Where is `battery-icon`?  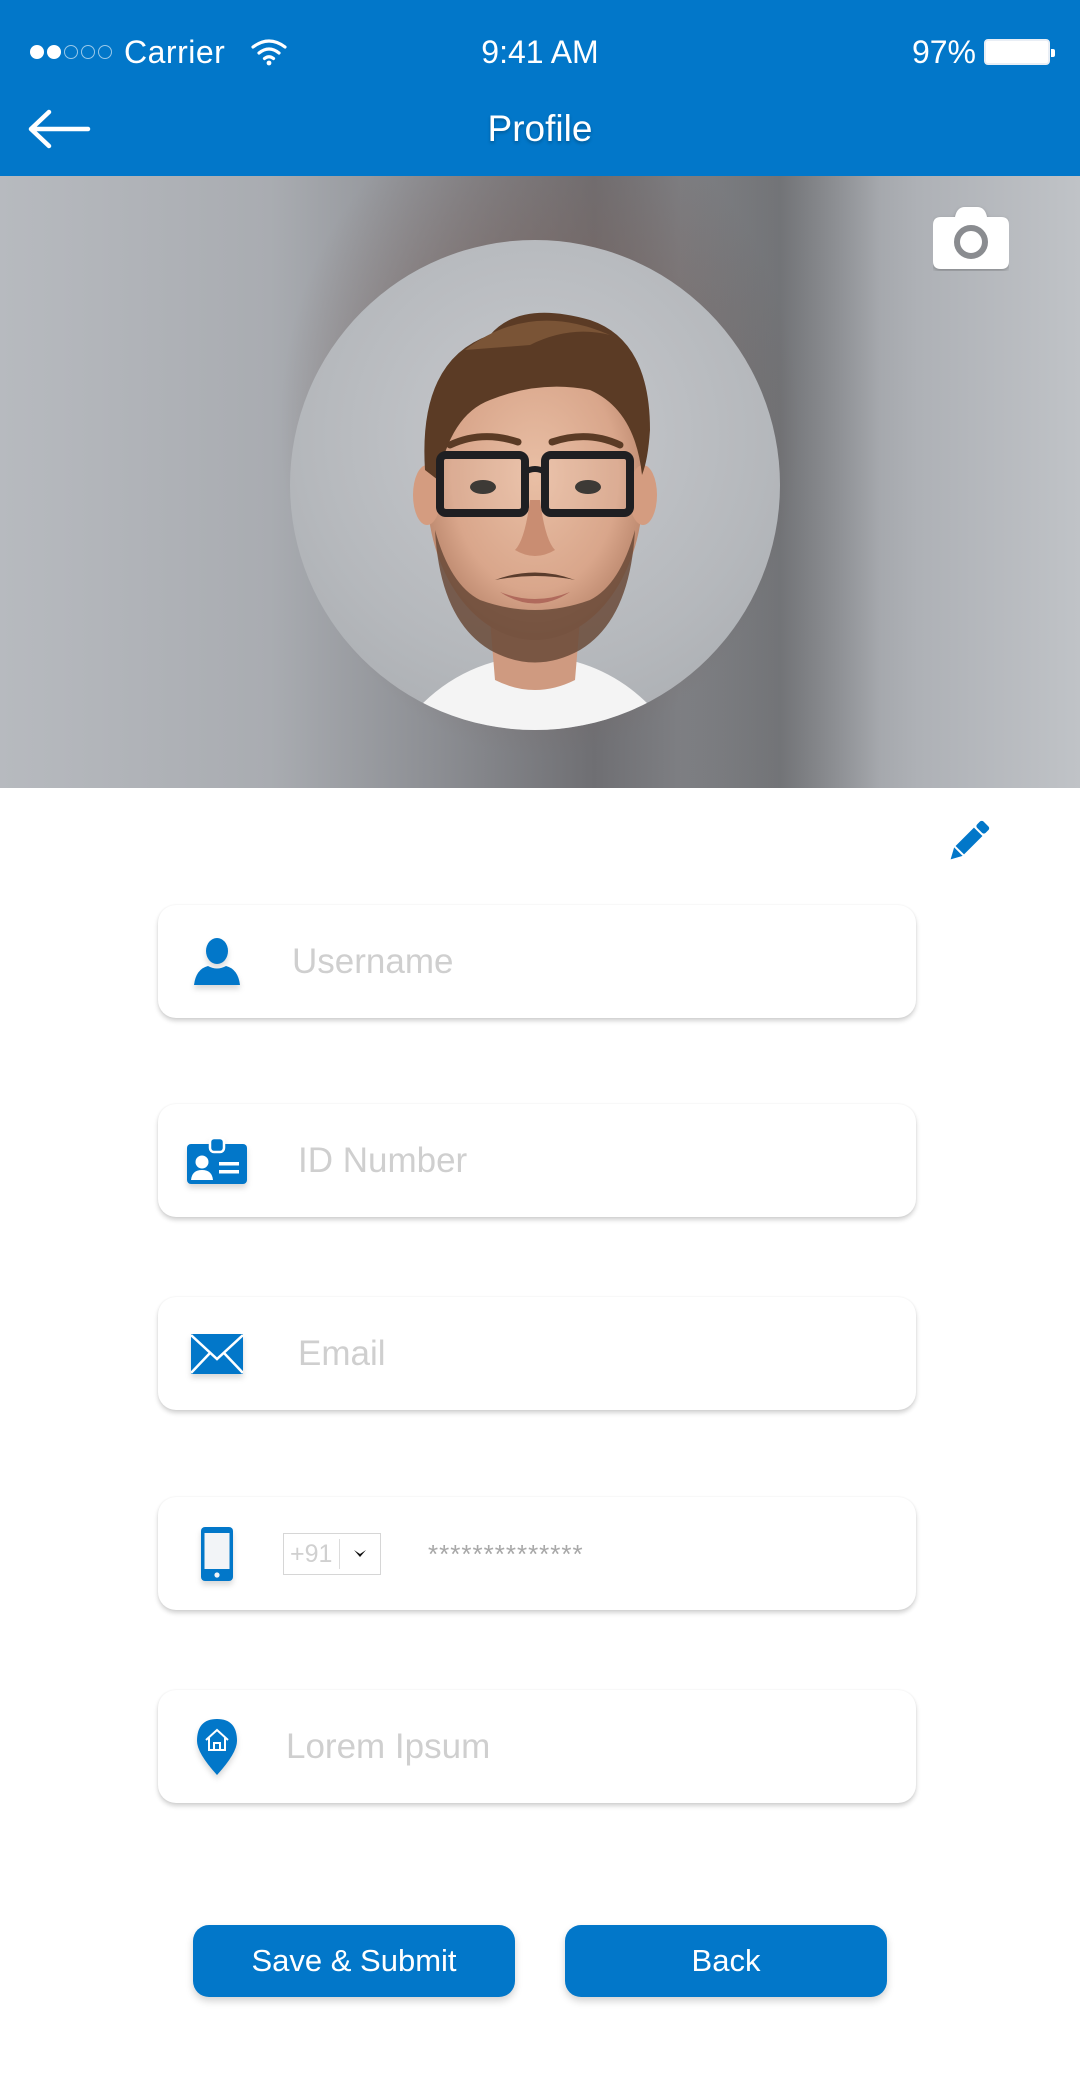
battery-icon is located at coordinates (1019, 52).